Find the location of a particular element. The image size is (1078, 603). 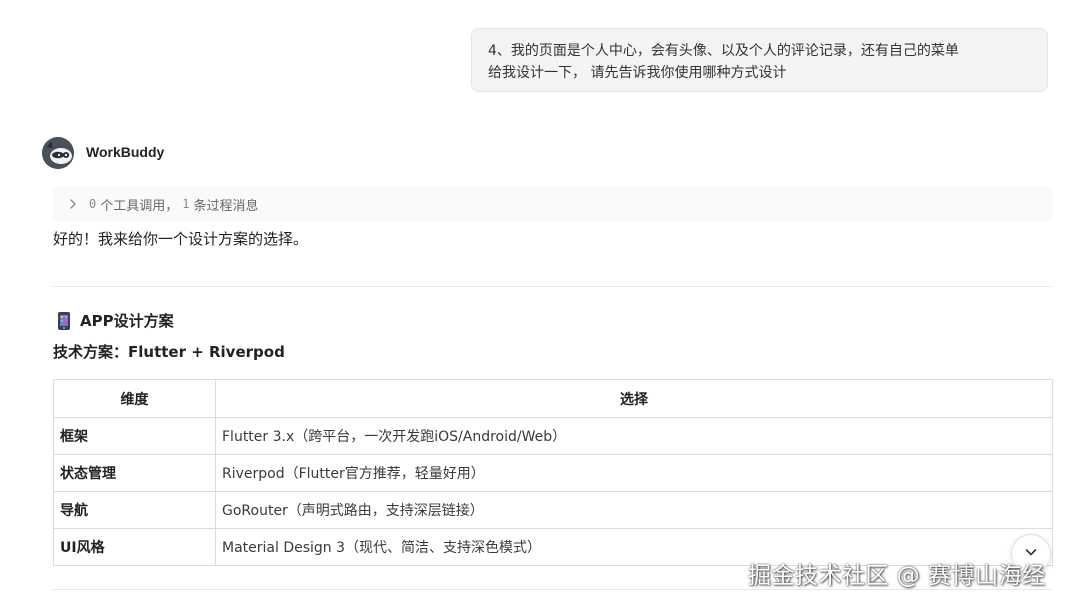

assistant-reply-text: 好的！我来给你一个设计方案的选择。 is located at coordinates (181, 239).